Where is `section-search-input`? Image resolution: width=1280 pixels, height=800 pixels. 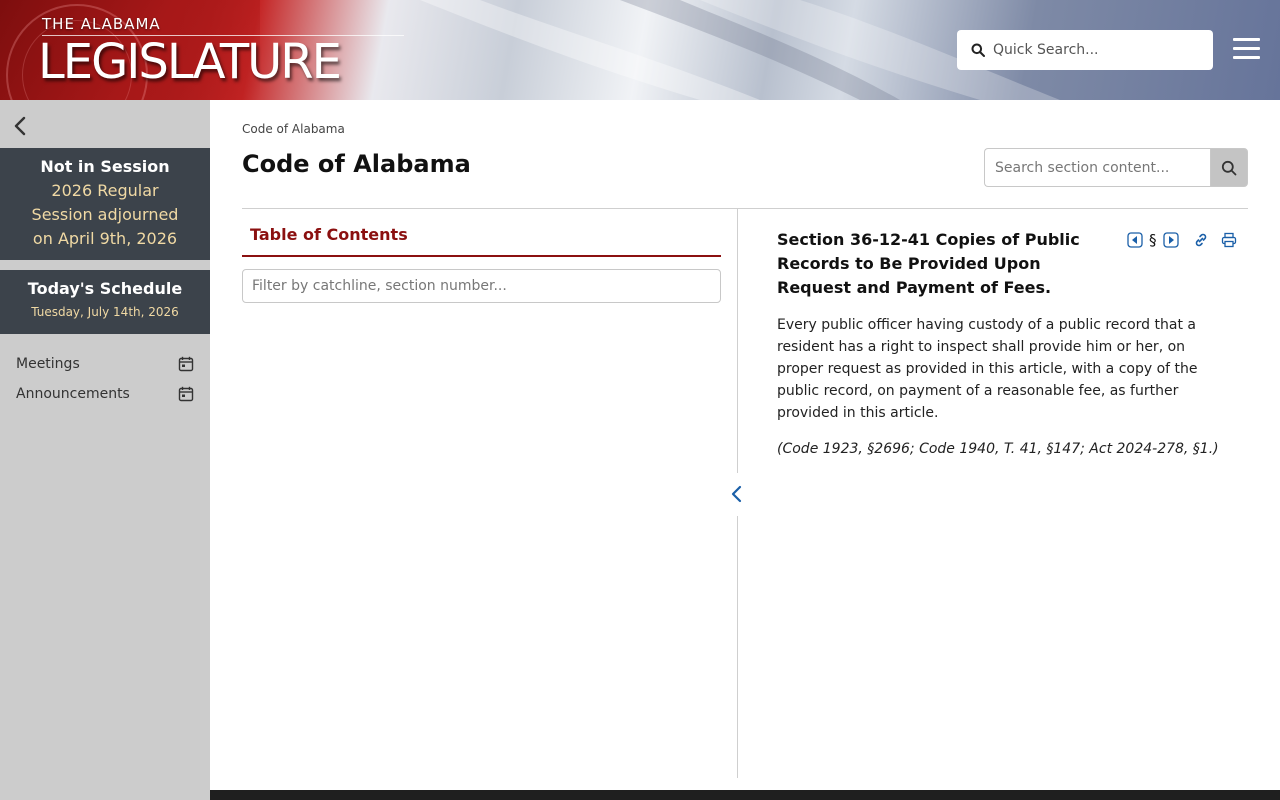
section-search-input is located at coordinates (1097, 167).